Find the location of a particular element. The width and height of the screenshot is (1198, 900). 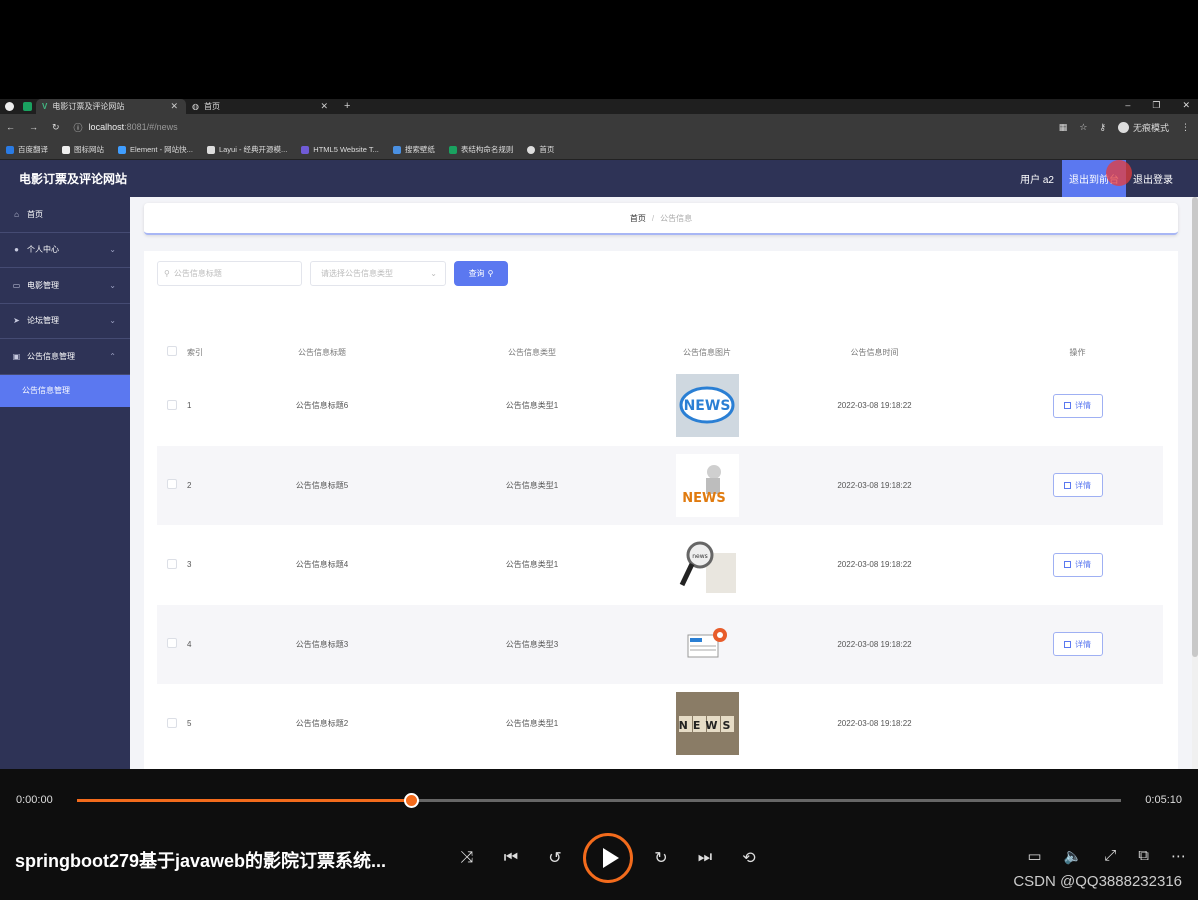

cell-title: 公告信息标题6 is located at coordinates (322, 406).